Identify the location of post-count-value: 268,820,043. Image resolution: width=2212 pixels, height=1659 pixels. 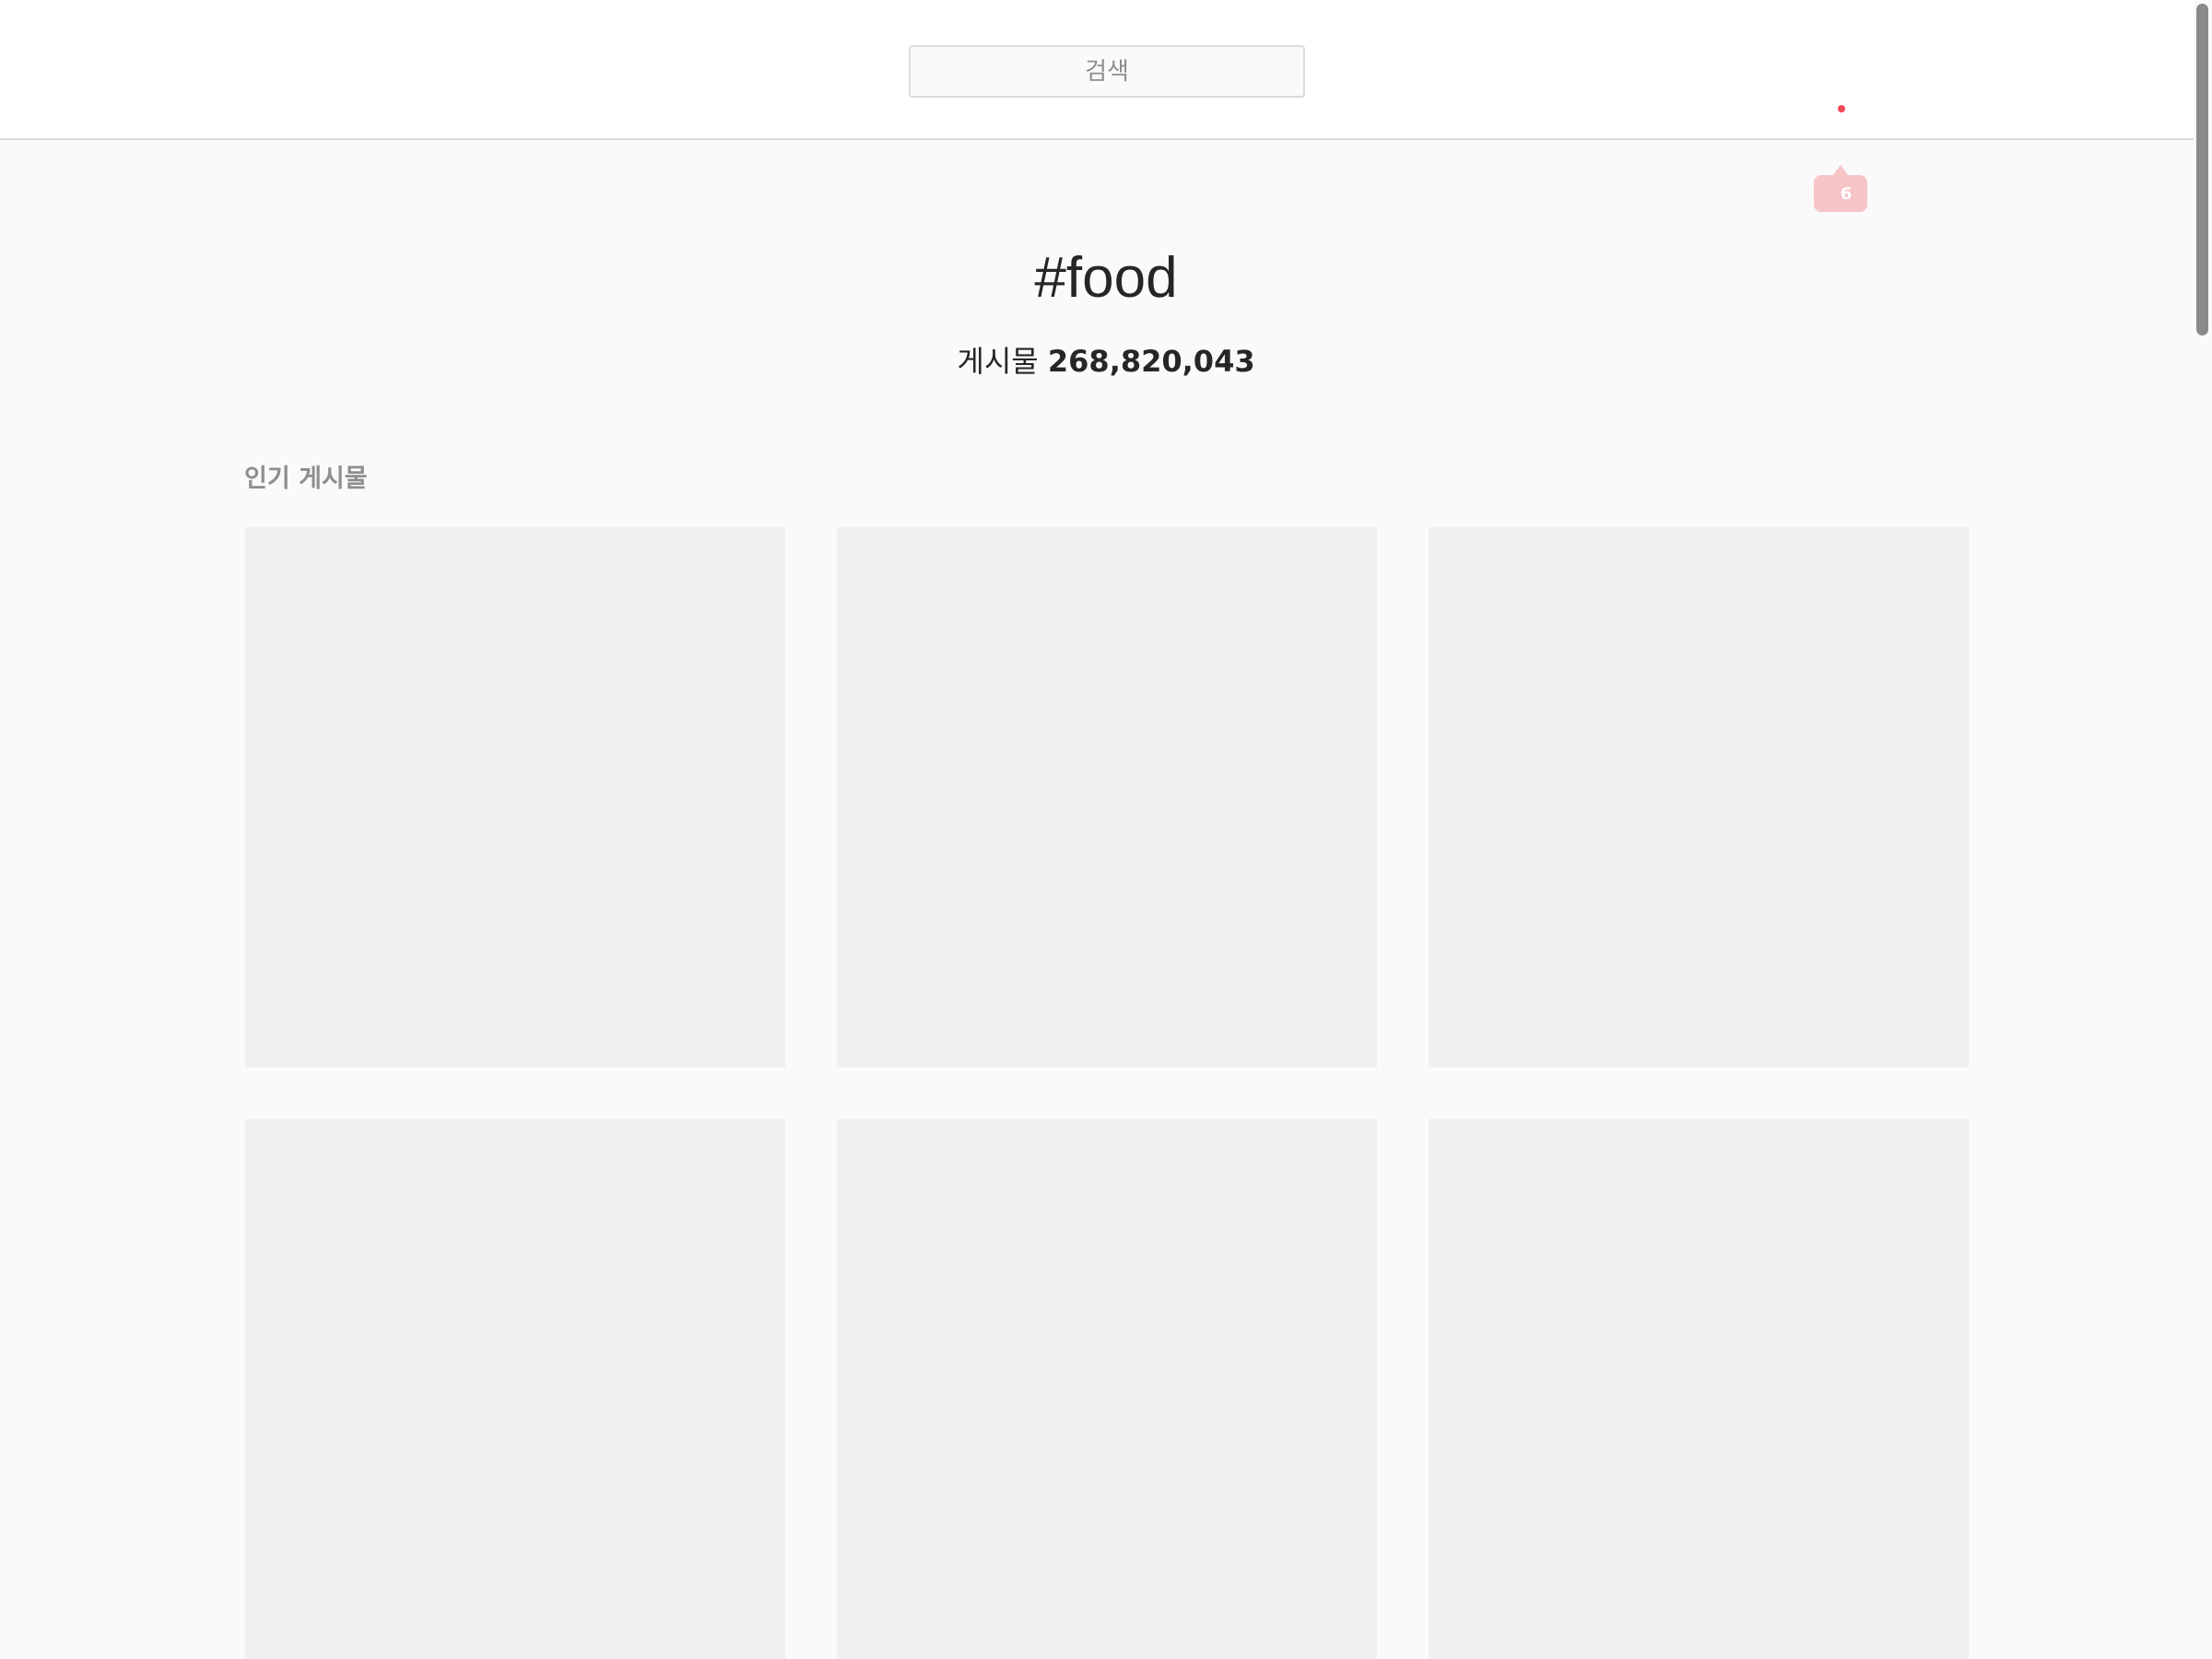
(1151, 361).